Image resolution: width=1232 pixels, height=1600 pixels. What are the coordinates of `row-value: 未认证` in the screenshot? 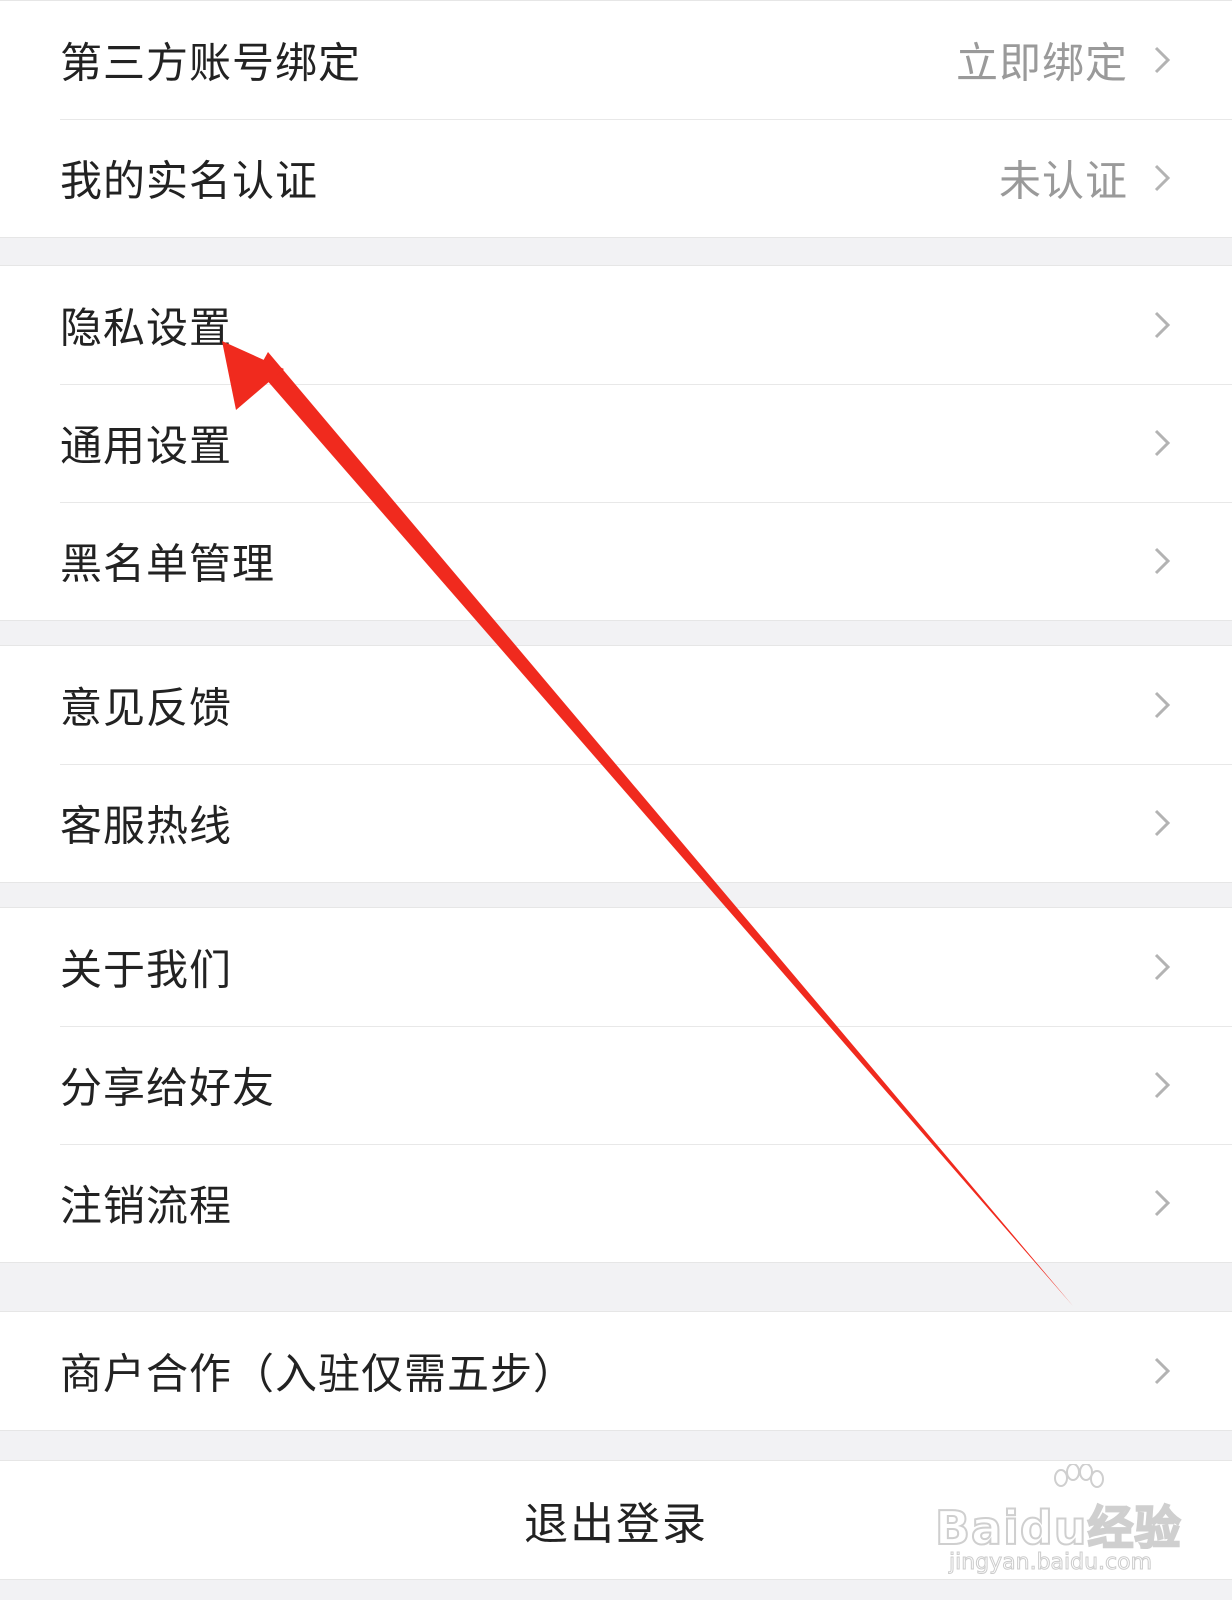 It's located at (1063, 181).